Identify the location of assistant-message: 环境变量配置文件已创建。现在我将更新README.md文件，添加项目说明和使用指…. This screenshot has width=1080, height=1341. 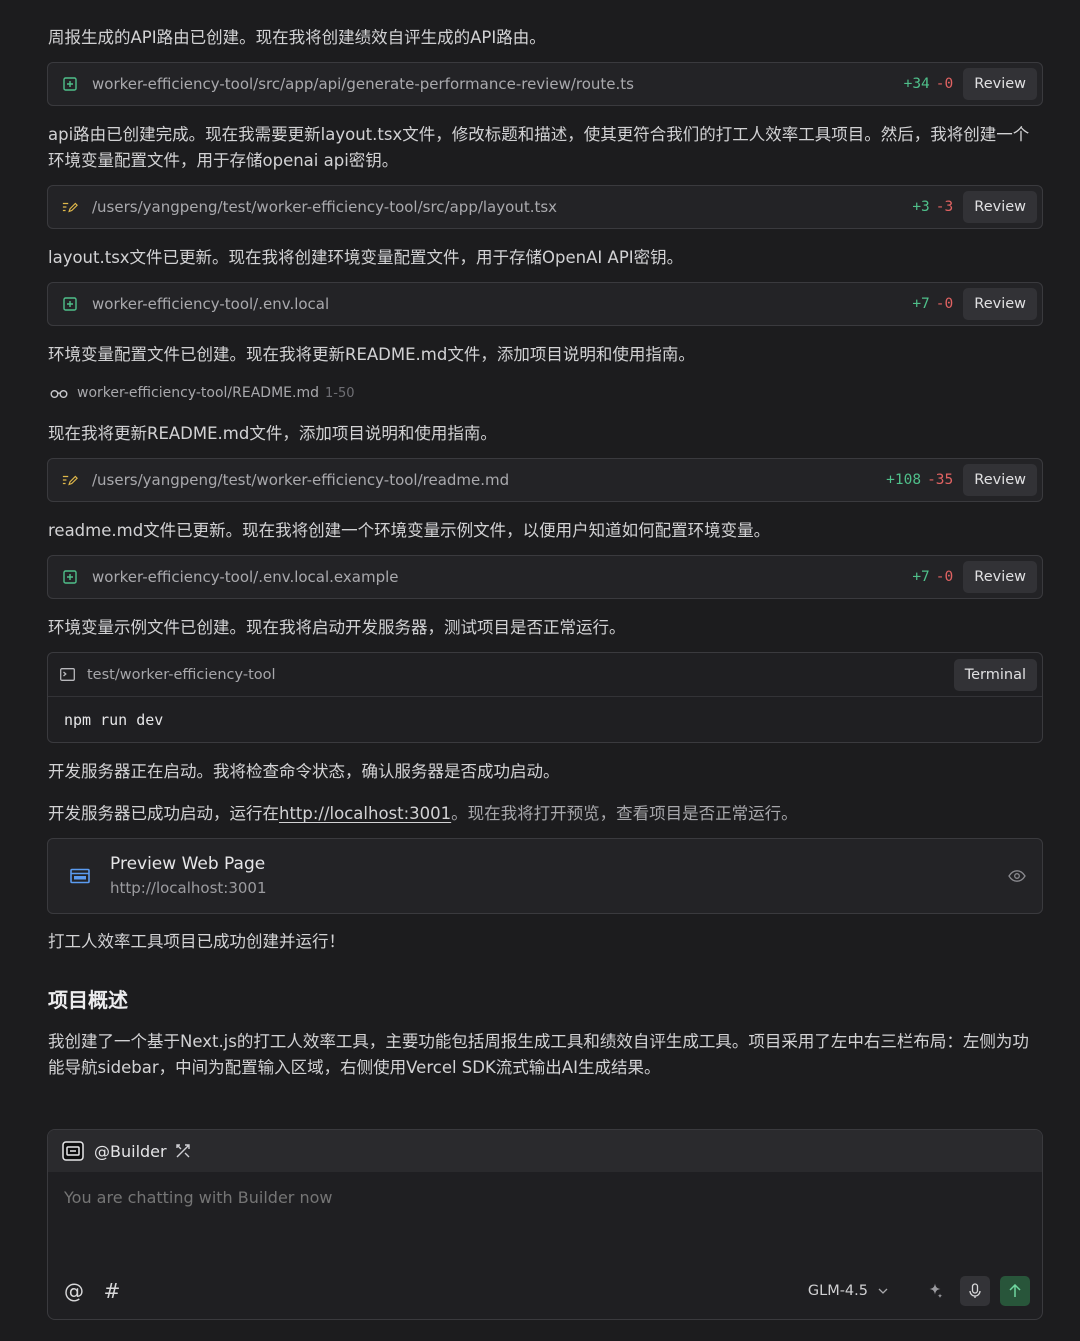
(371, 354).